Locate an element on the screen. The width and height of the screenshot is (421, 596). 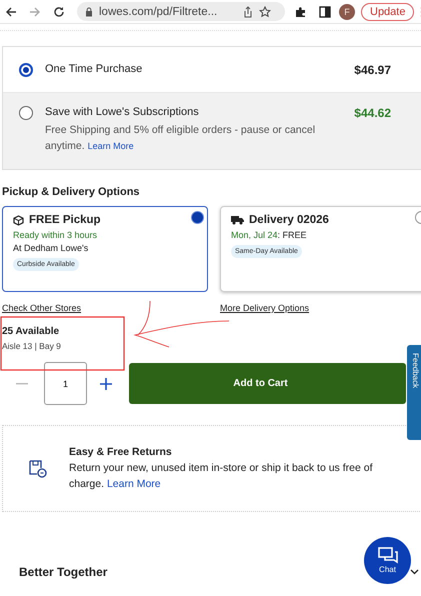
purchase-option: Save with Lowe's Subscriptions Free Shipping and 5% off eligible orders - pause or cancel anytime. Learn More $44.62 is located at coordinates (212, 130).